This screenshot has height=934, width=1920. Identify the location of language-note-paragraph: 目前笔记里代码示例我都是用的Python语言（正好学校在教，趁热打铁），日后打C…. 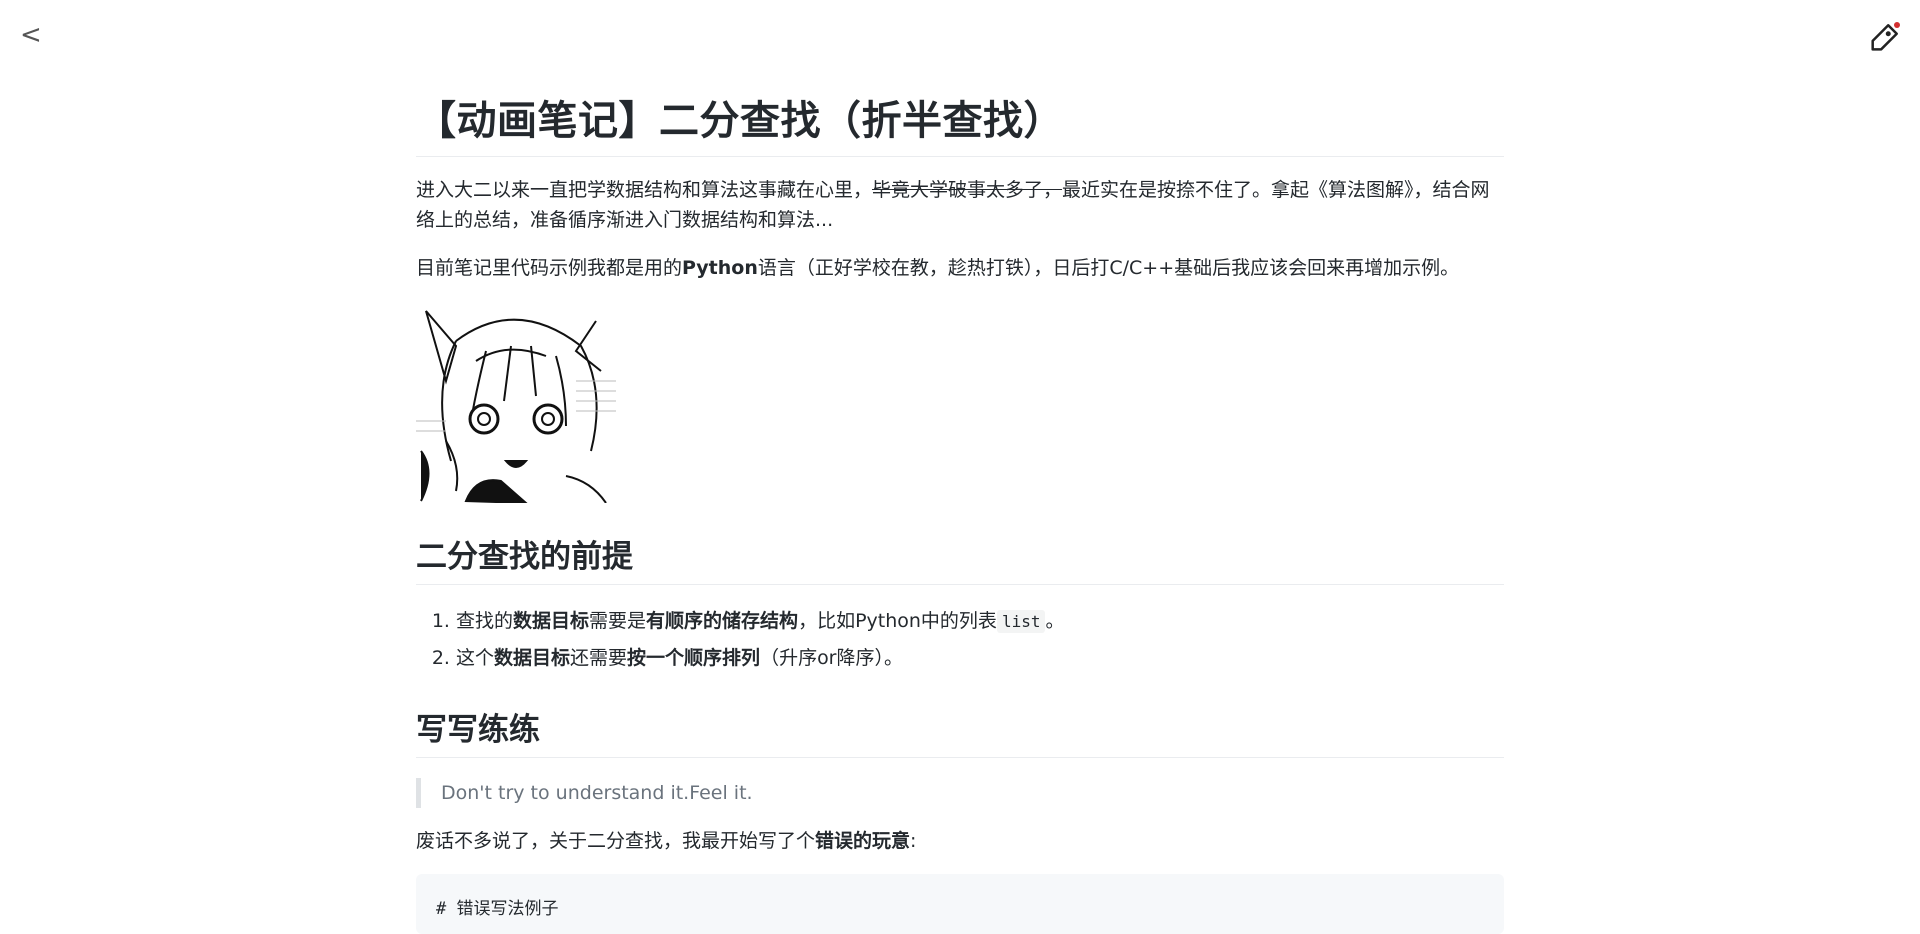
(960, 268).